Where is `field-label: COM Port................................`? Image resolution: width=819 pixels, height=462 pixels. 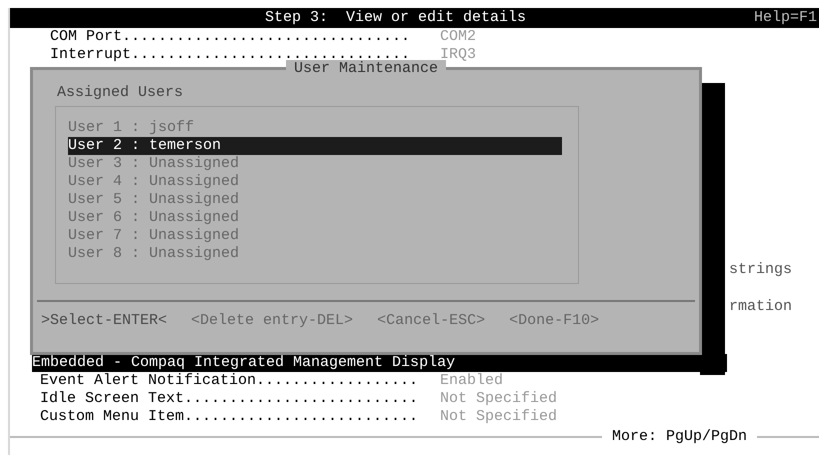
field-label: COM Port................................ is located at coordinates (231, 37).